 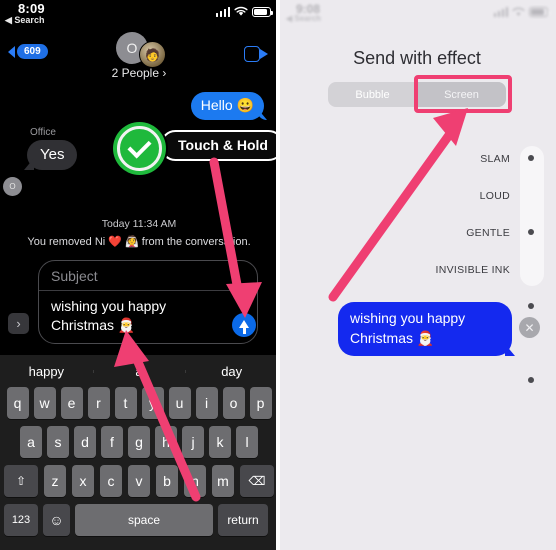 I want to click on key-g: g, so click(x=139, y=442).